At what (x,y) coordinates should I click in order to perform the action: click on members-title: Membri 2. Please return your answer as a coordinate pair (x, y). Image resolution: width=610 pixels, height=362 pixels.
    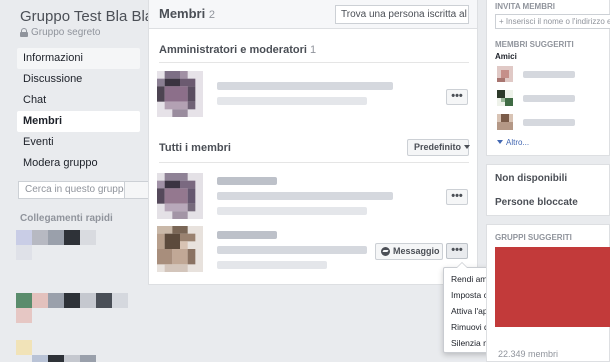
    Looking at the image, I should click on (187, 13).